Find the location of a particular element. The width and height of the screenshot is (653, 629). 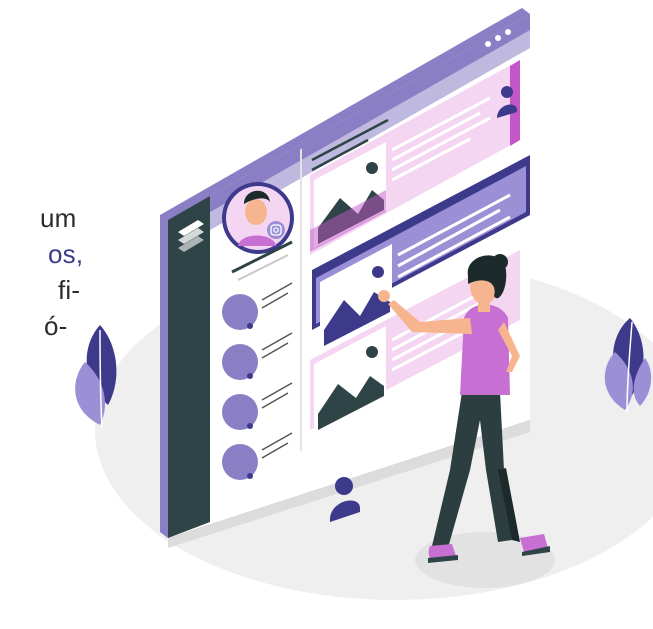

profile-avatar is located at coordinates (258, 218).